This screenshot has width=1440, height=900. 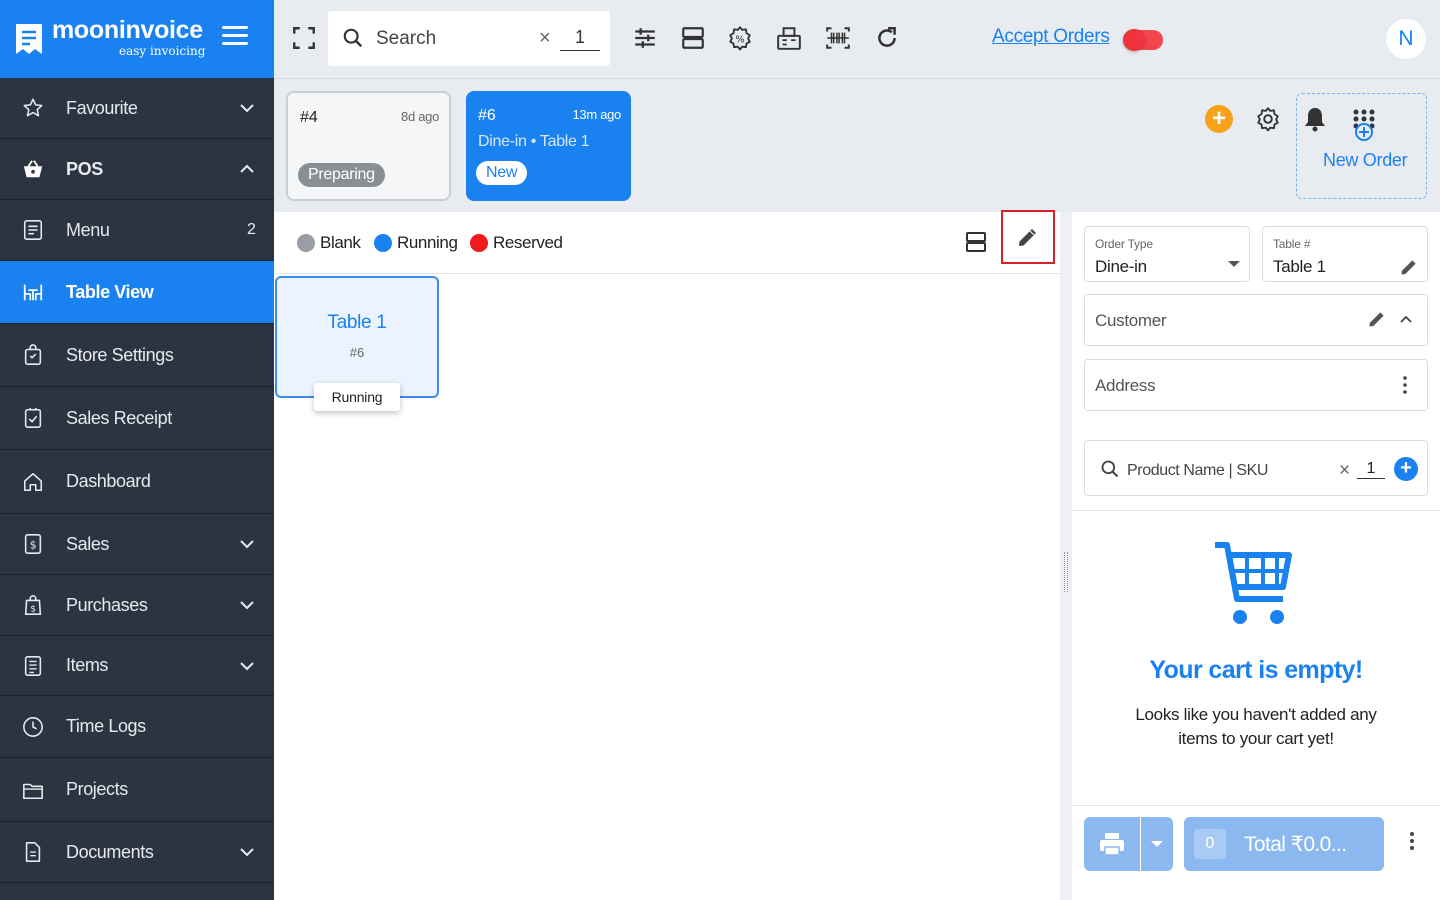 I want to click on search-icon, so click(x=1110, y=469).